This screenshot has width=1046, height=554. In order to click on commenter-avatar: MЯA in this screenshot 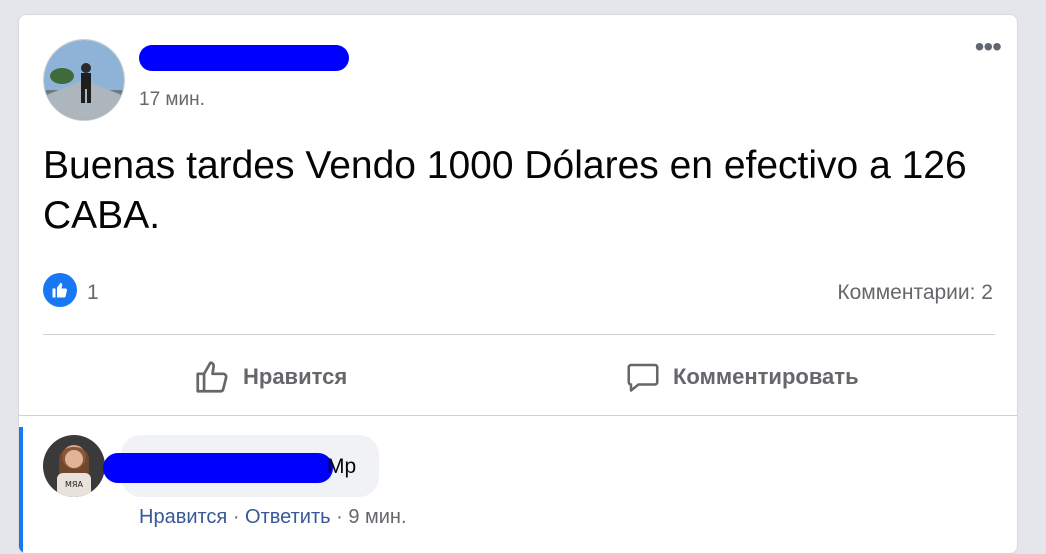, I will do `click(74, 466)`.